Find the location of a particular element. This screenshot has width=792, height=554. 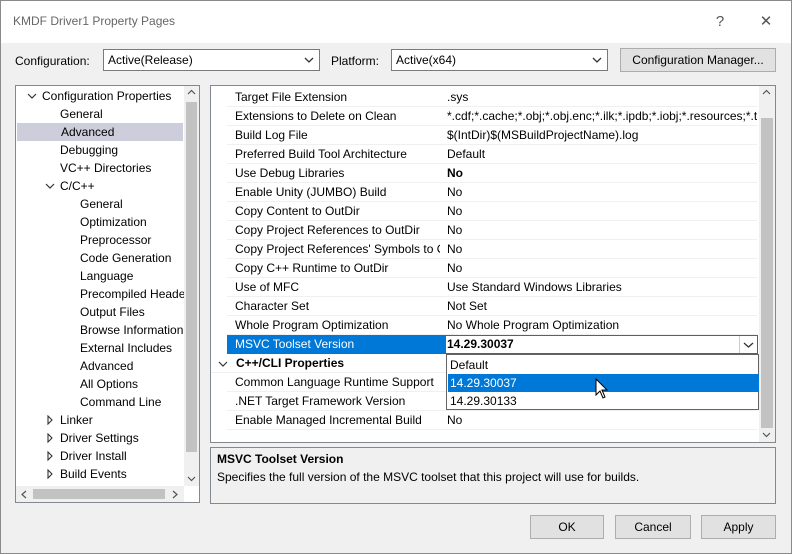

tree-item: Driver Install is located at coordinates (99, 456).